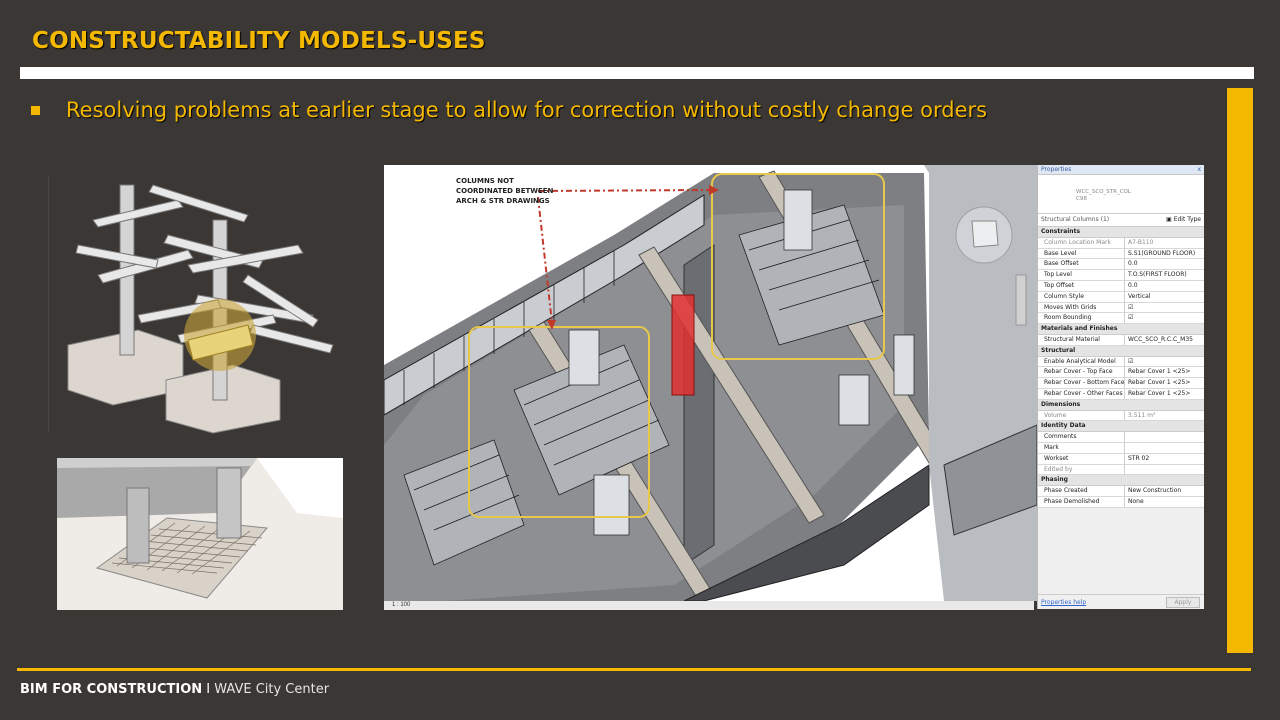 The width and height of the screenshot is (1280, 720). What do you see at coordinates (1081, 491) in the screenshot?
I see `property-key: Phase Created` at bounding box center [1081, 491].